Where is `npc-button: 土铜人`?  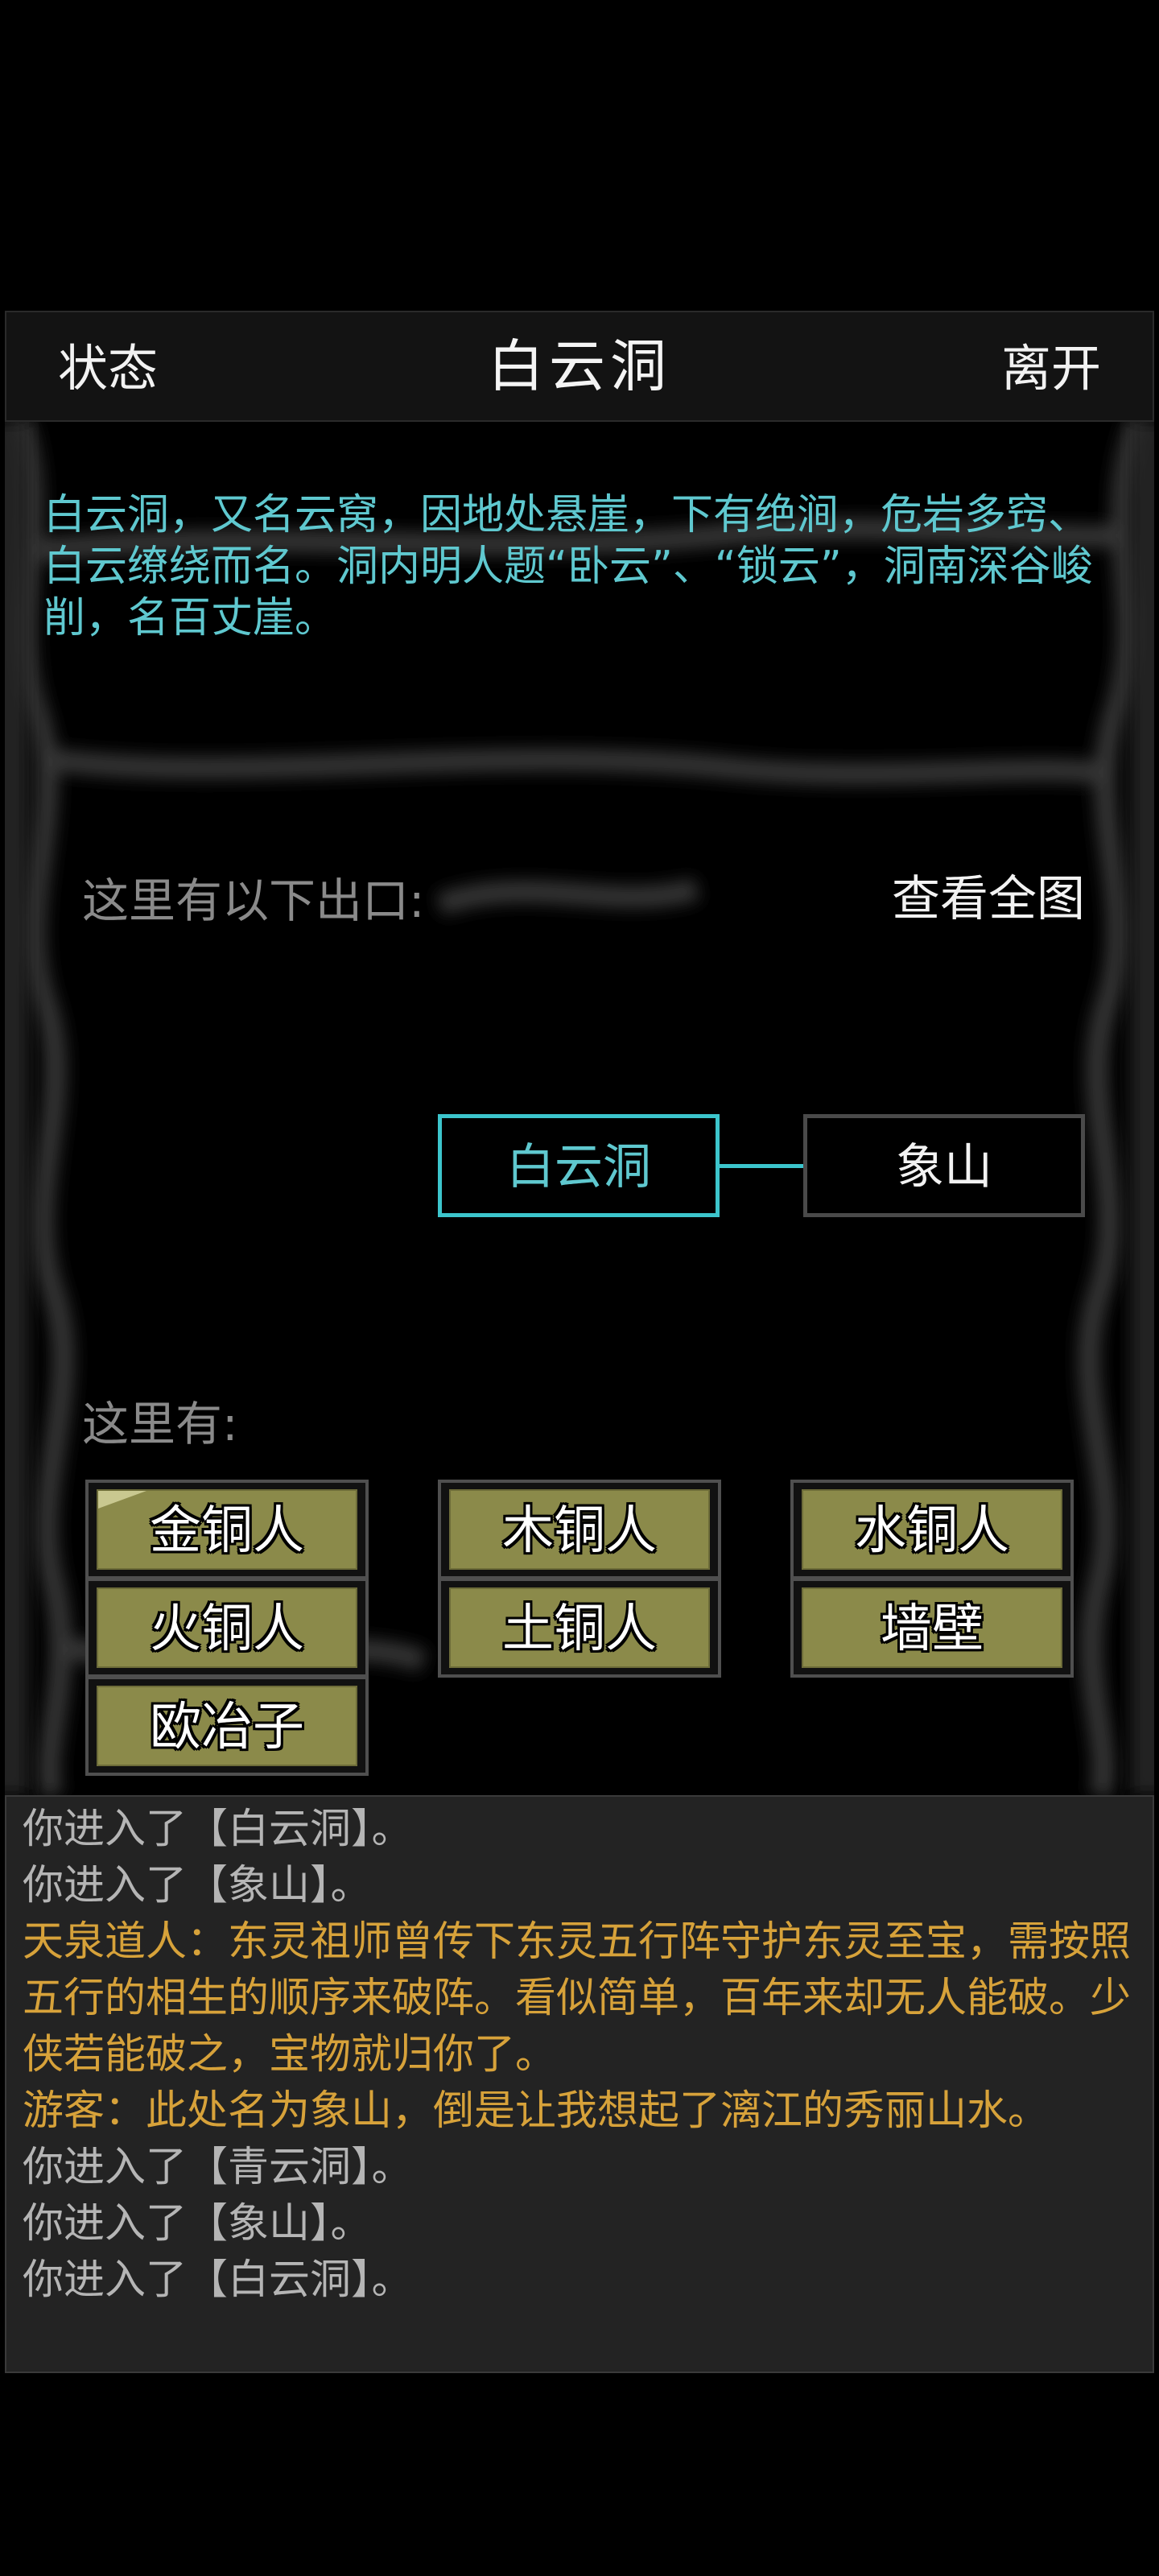 npc-button: 土铜人 is located at coordinates (579, 1628).